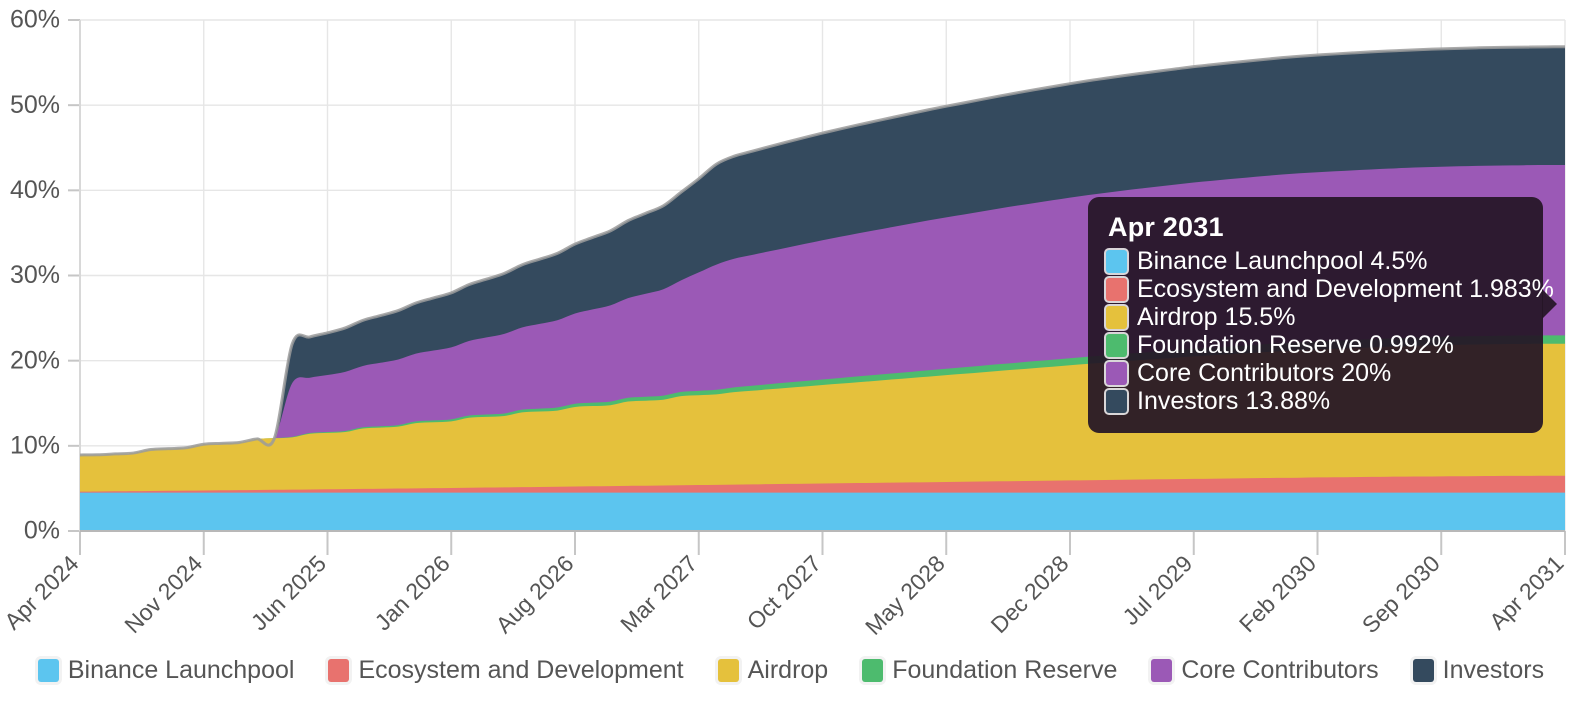 The height and width of the screenshot is (705, 1582). I want to click on x-axis-tick: Jul 2029, so click(1157, 590).